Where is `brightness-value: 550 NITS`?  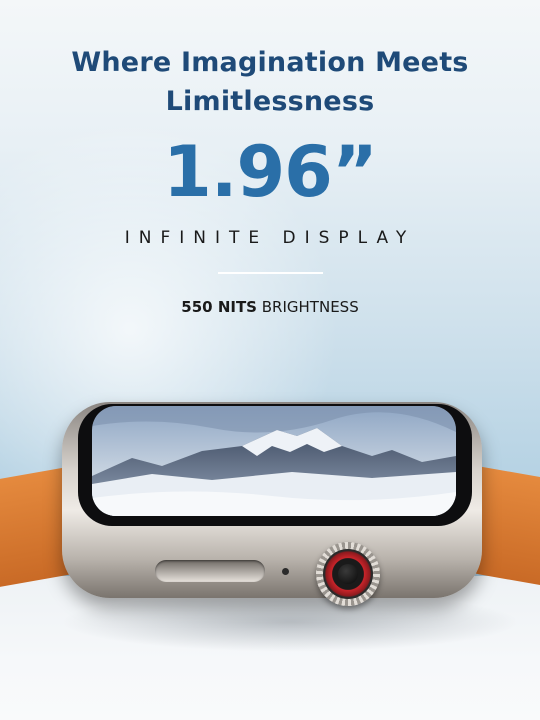
brightness-value: 550 NITS is located at coordinates (219, 307).